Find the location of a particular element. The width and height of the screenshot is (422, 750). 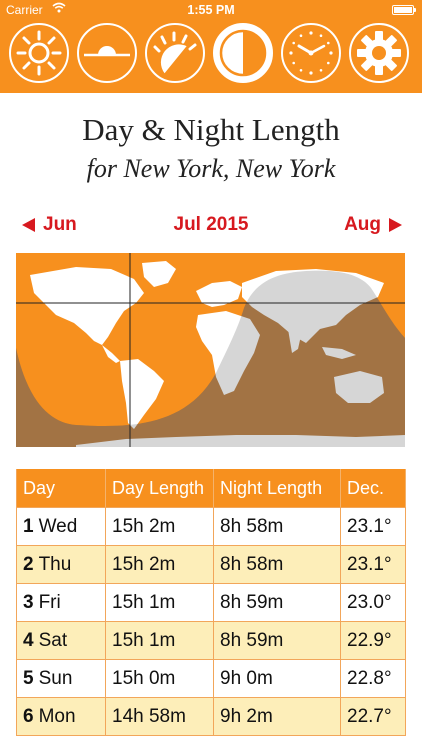

sunrise-button is located at coordinates (175, 53).